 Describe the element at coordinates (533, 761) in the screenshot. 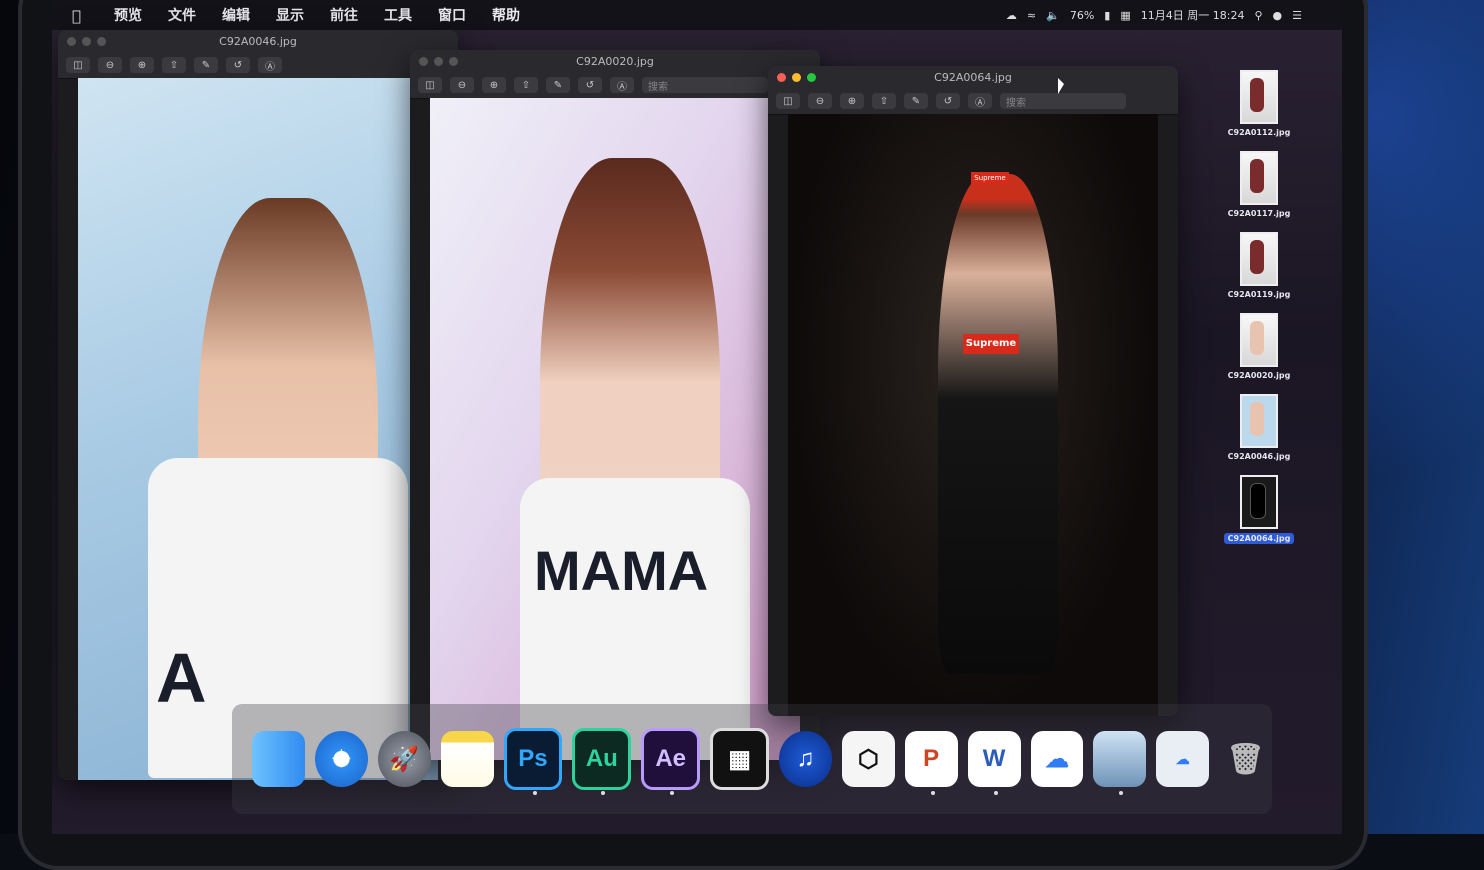

I see `photoshop-icon: Ps` at that location.